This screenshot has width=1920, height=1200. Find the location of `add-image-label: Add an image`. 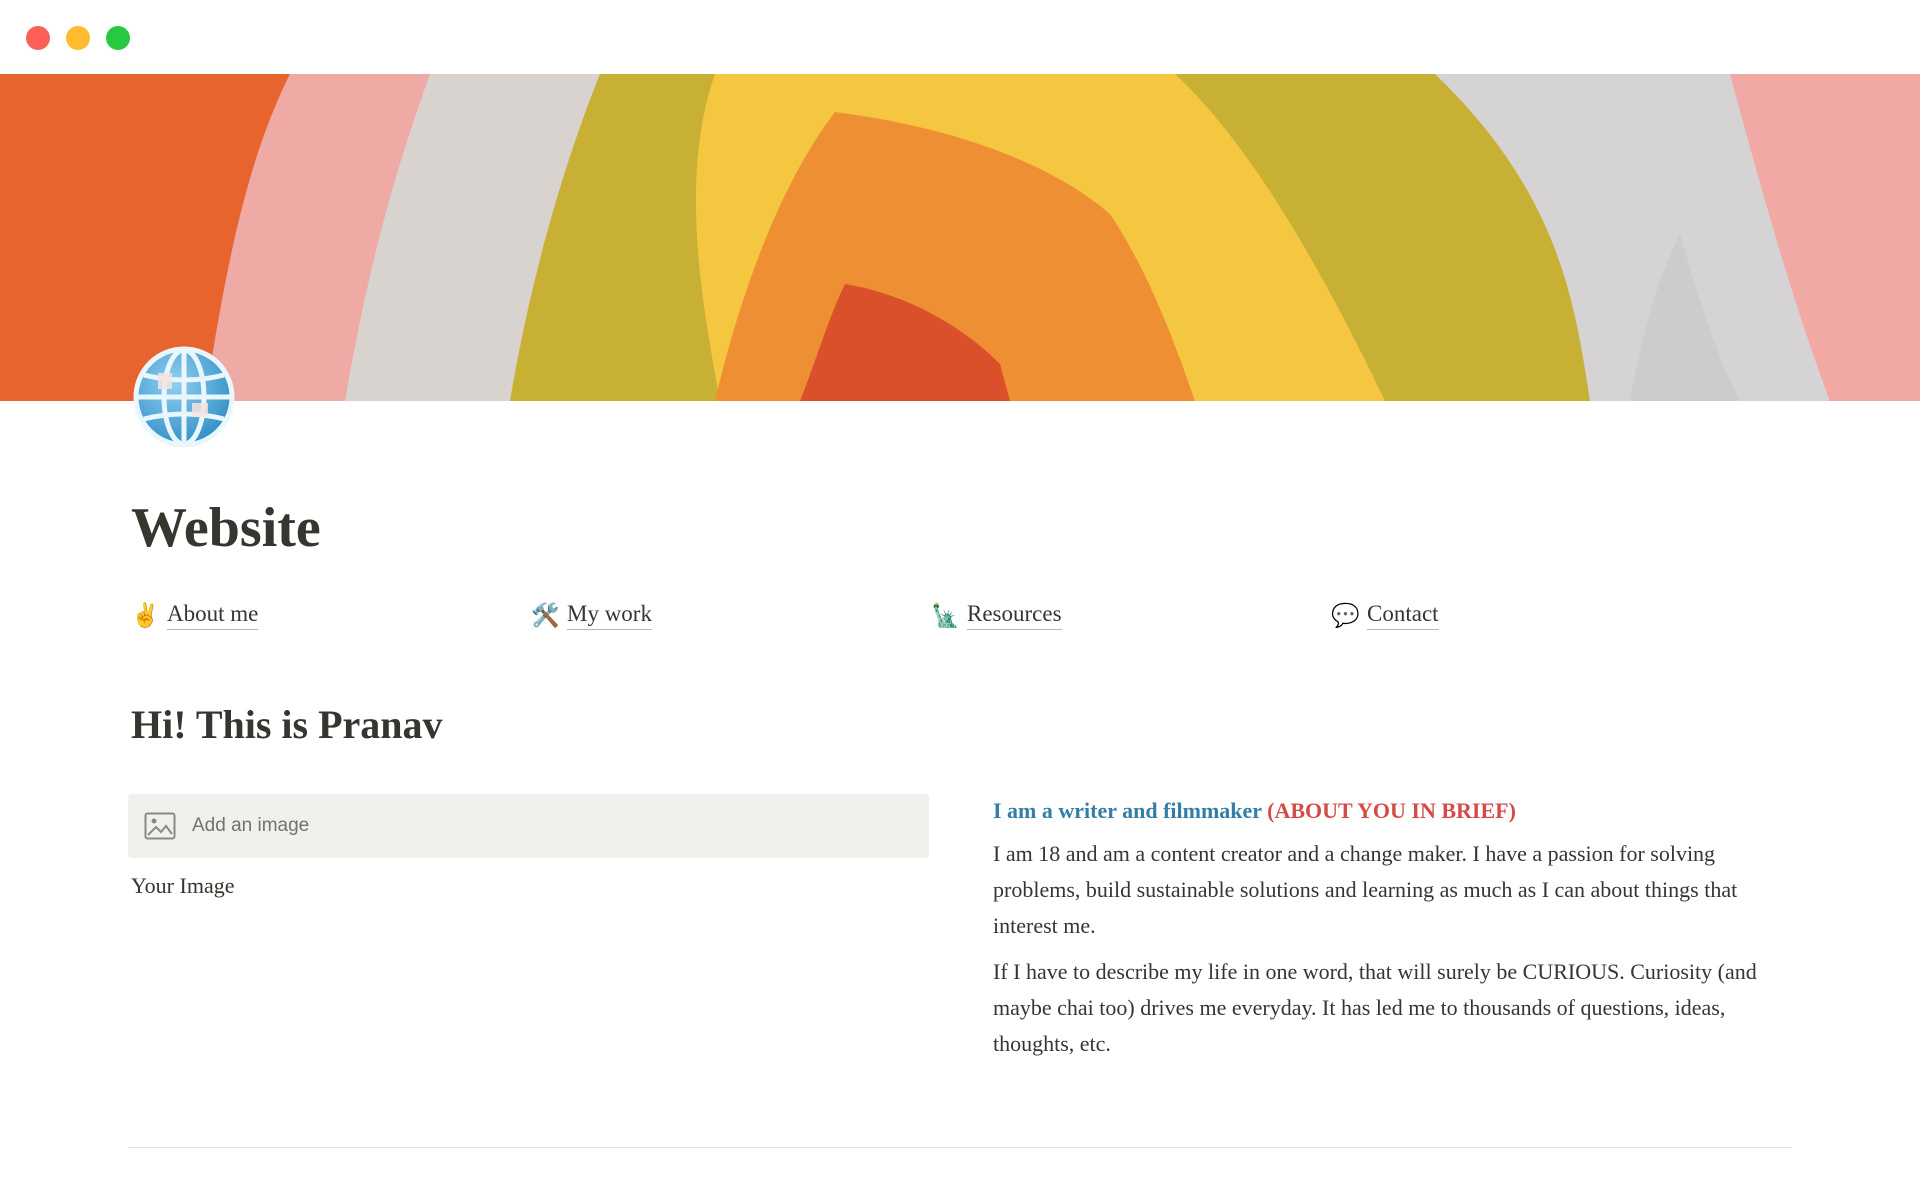

add-image-label: Add an image is located at coordinates (251, 825).